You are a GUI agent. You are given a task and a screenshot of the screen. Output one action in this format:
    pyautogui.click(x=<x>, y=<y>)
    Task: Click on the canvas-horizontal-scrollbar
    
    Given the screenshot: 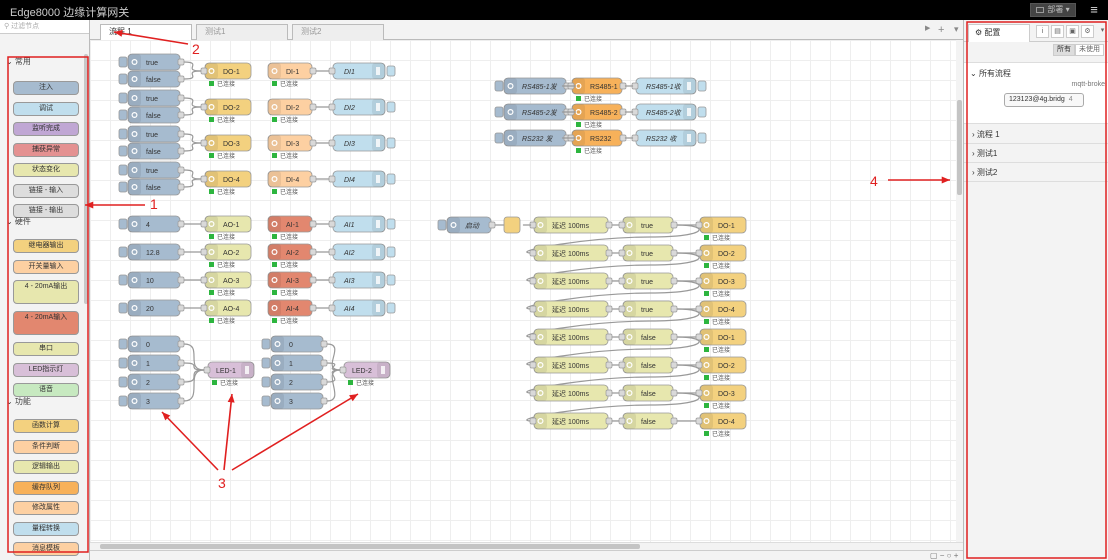 What is the action you would take?
    pyautogui.click(x=526, y=546)
    